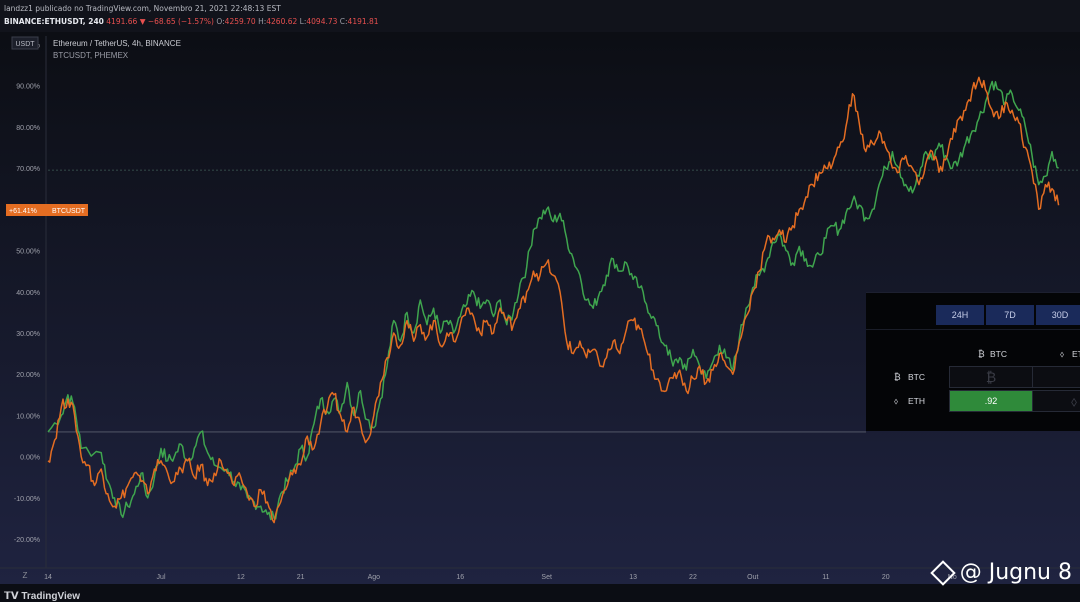  I want to click on legend-compare-series: BTCUSDT, PHEMEX, so click(91, 55).